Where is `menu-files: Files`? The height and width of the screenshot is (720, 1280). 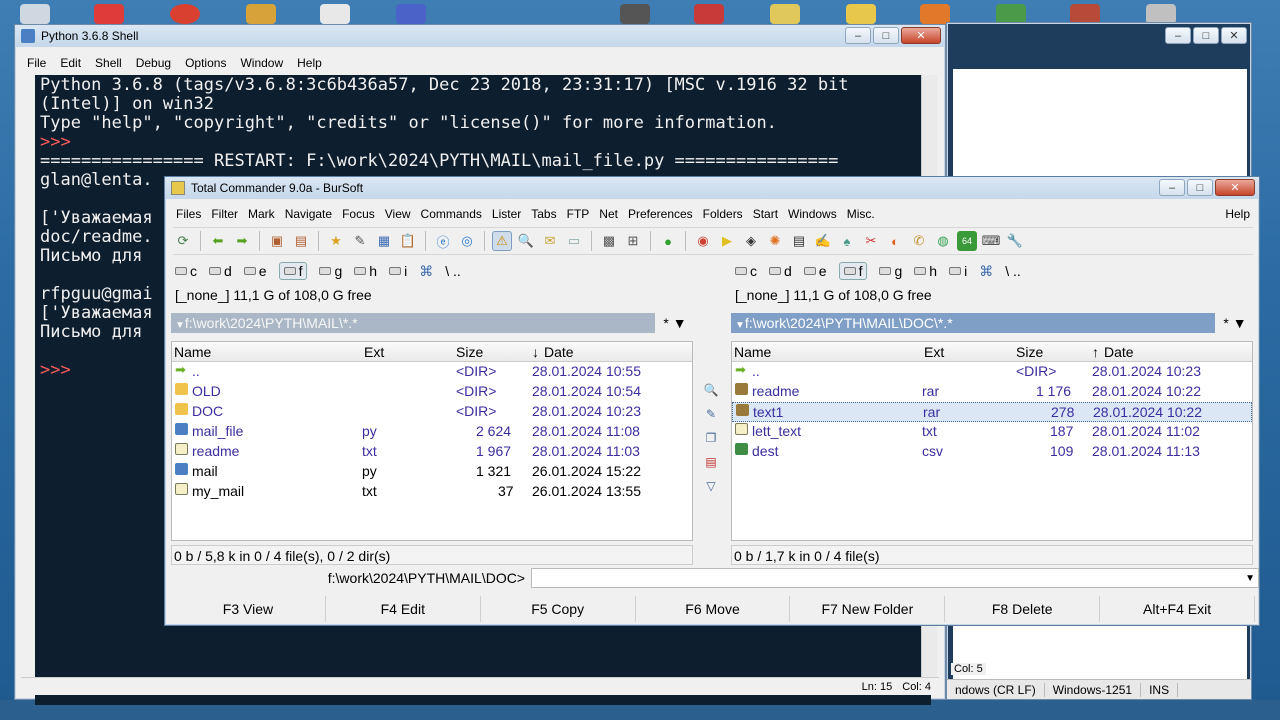 menu-files: Files is located at coordinates (188, 214).